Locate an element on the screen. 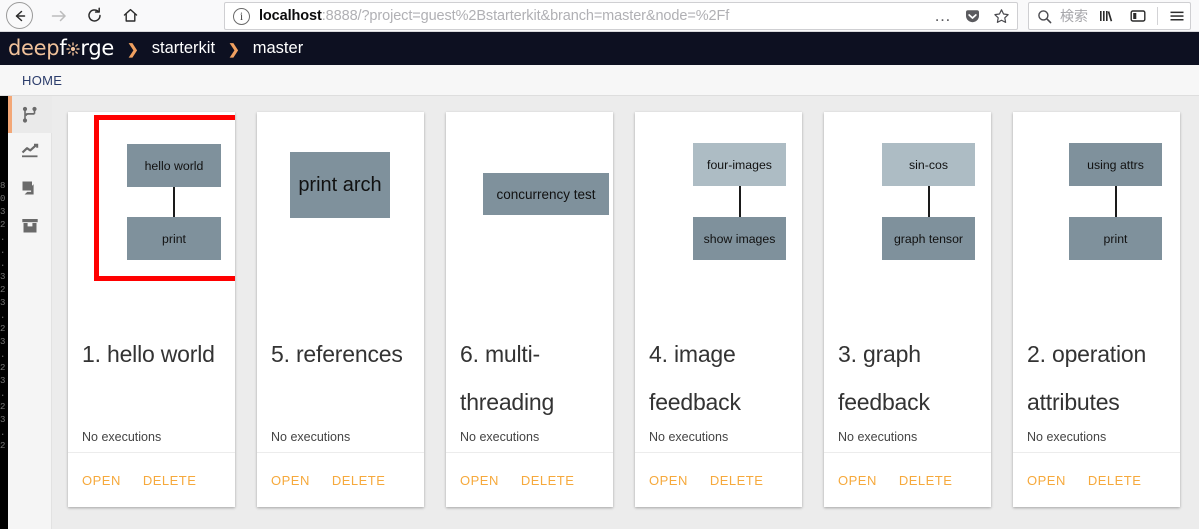 This screenshot has height=529, width=1199. sidebar-item-executions is located at coordinates (30, 151).